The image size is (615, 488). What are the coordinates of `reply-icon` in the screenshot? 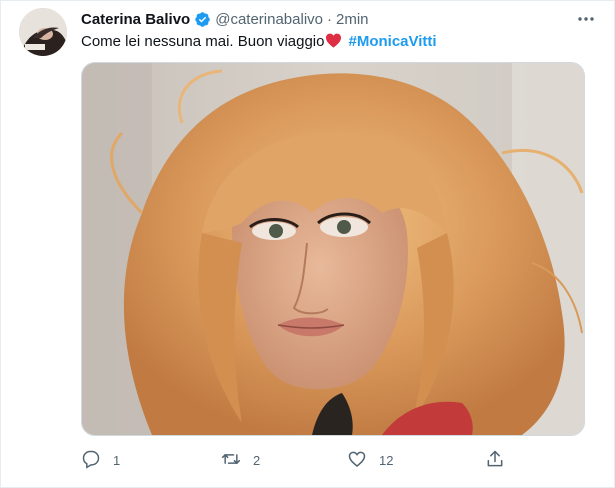 It's located at (91, 460).